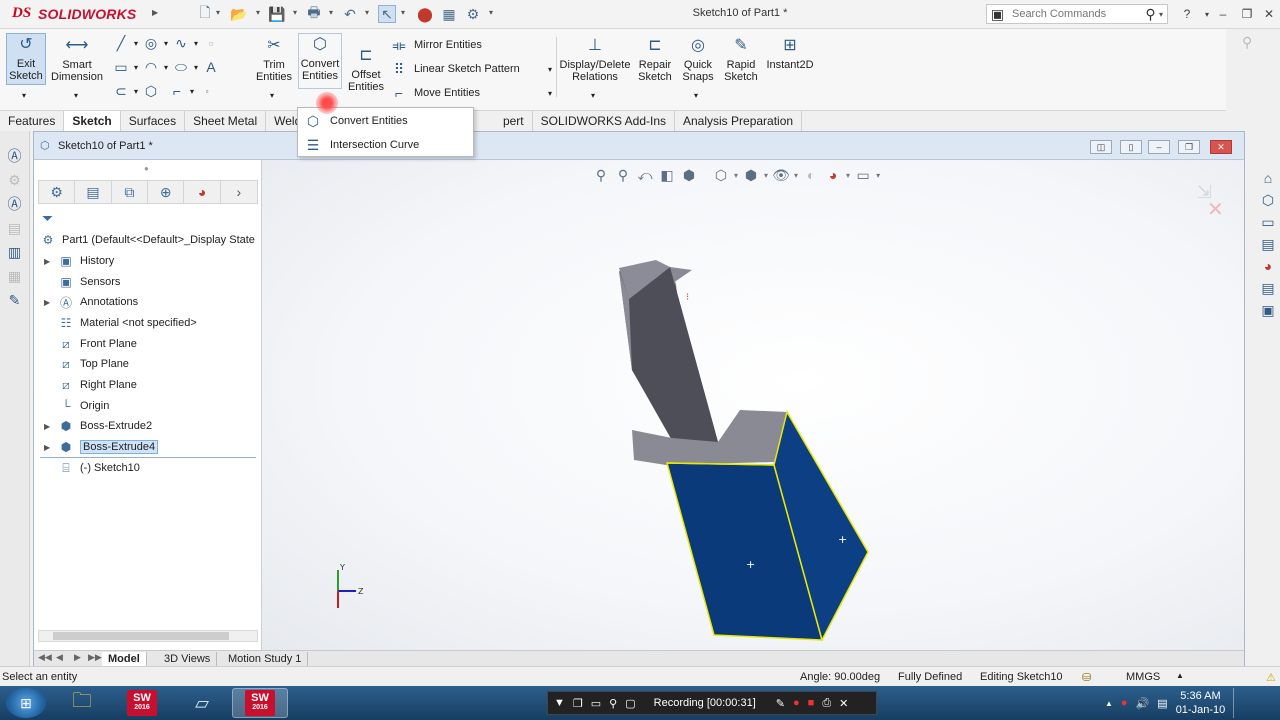 This screenshot has width=1280, height=720. I want to click on minimize-button: –, so click(1223, 14).